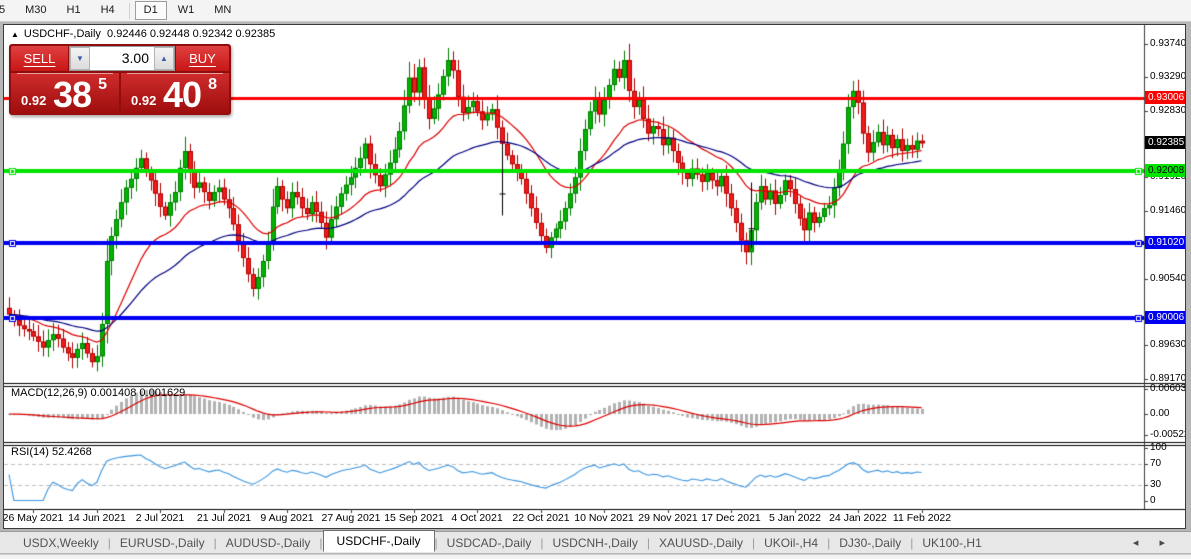 Image resolution: width=1191 pixels, height=559 pixels. I want to click on chart-tab-audusd-daily: AUDUSD-,Daily, so click(268, 543).